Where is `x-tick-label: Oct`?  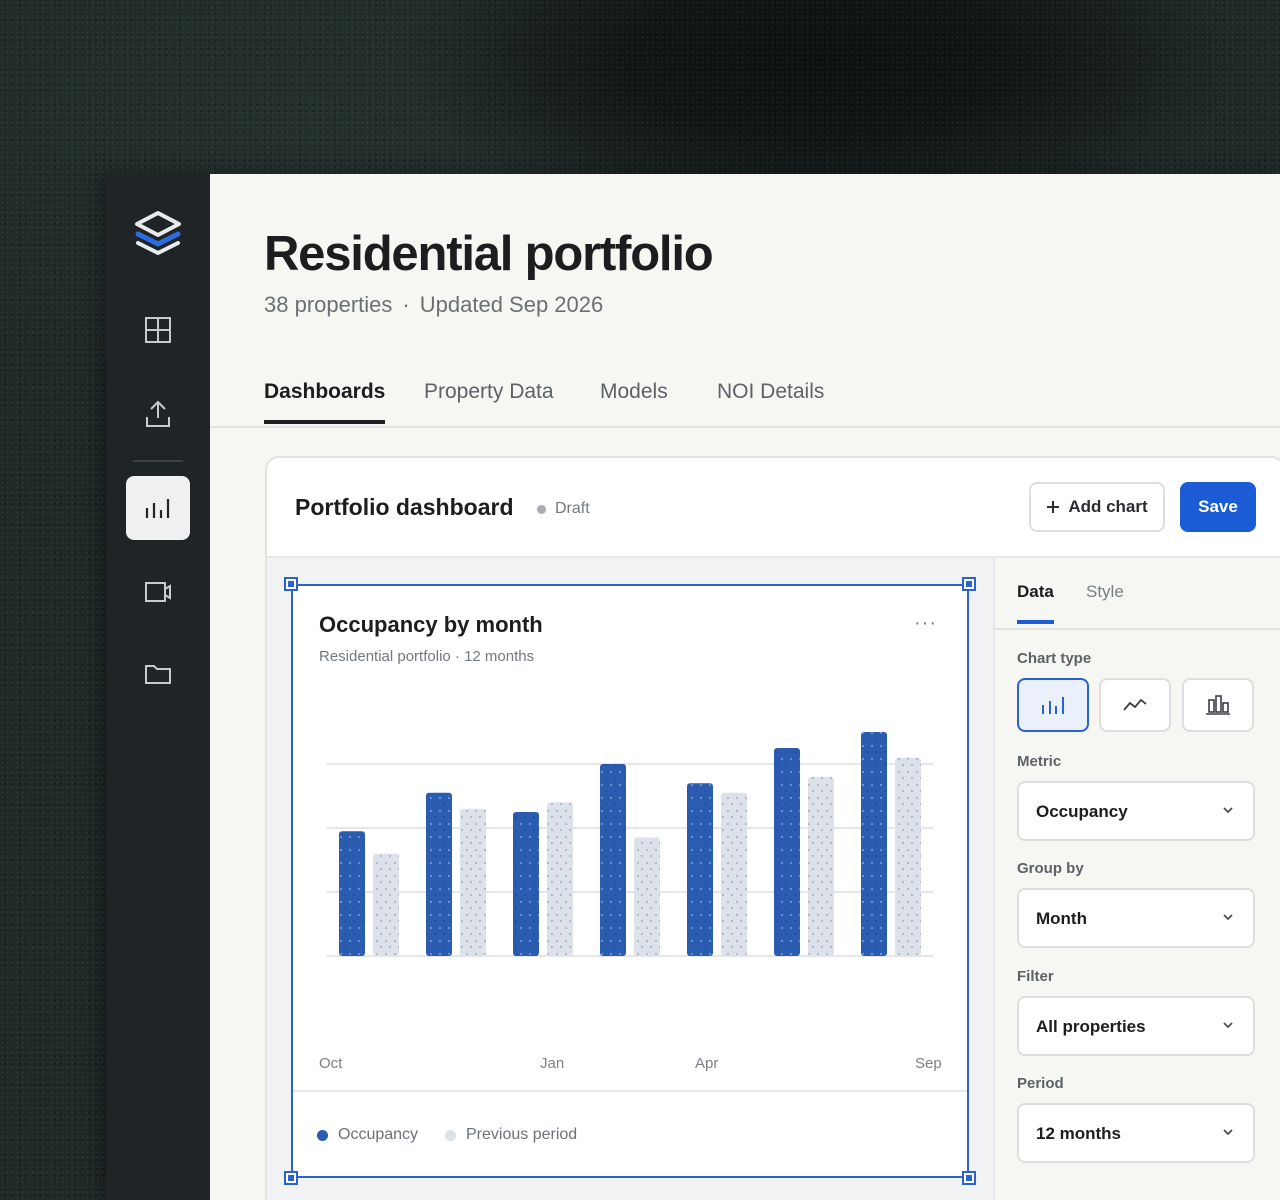
x-tick-label: Oct is located at coordinates (331, 1063).